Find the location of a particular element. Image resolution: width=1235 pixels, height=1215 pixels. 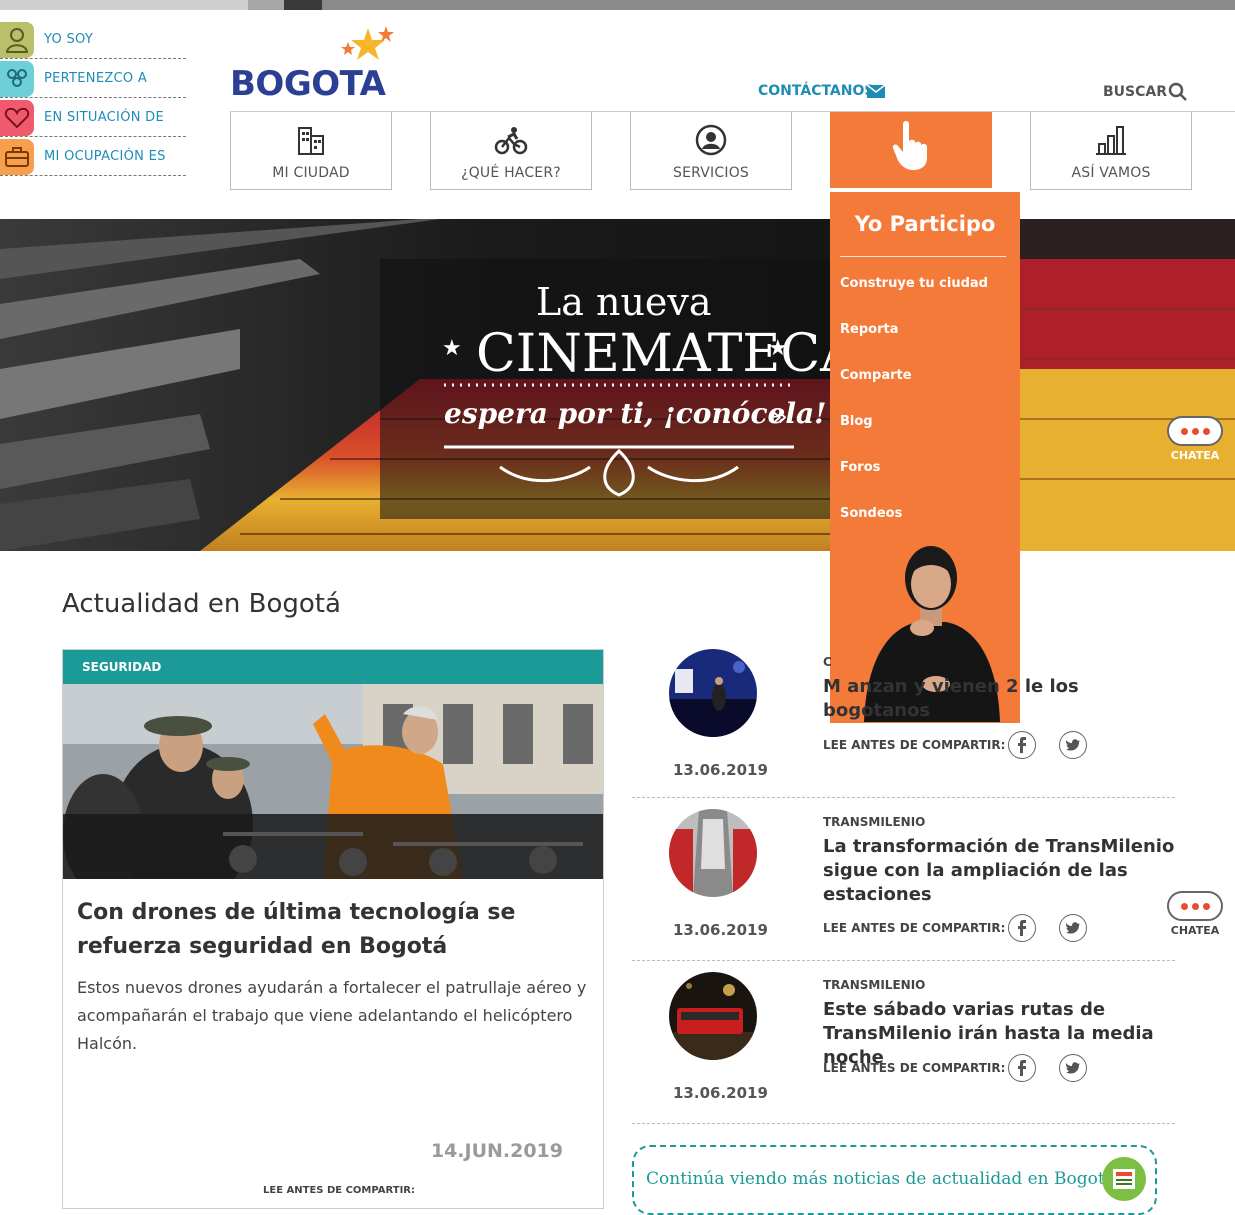

dropdown-item: Foros is located at coordinates (860, 467).